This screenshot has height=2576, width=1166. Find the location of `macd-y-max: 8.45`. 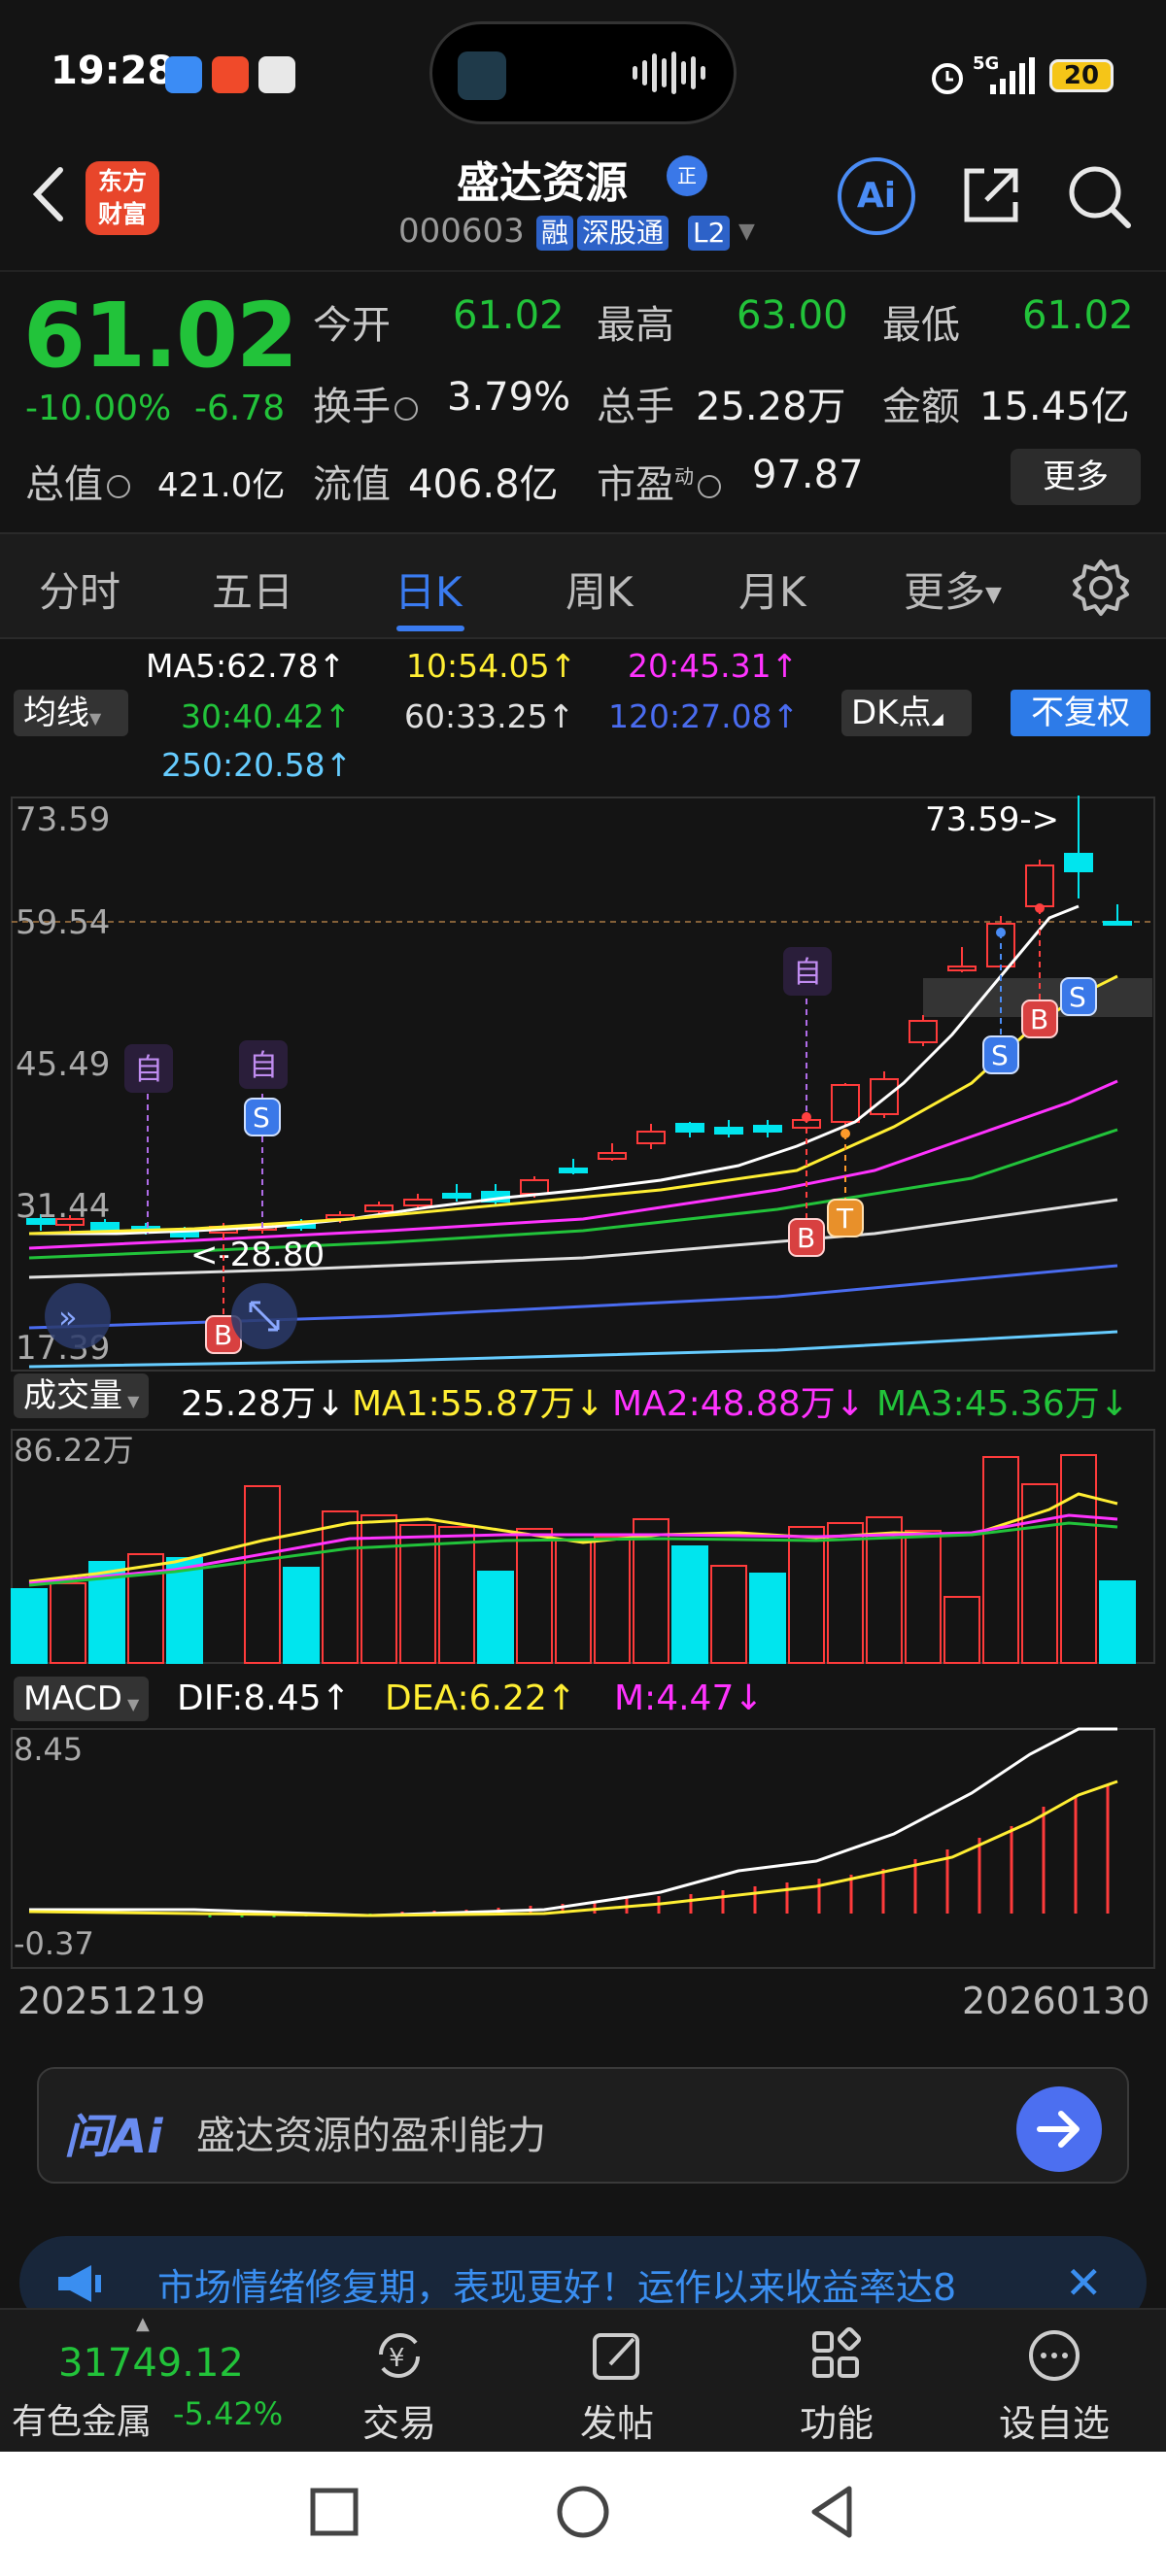

macd-y-max: 8.45 is located at coordinates (48, 1749).